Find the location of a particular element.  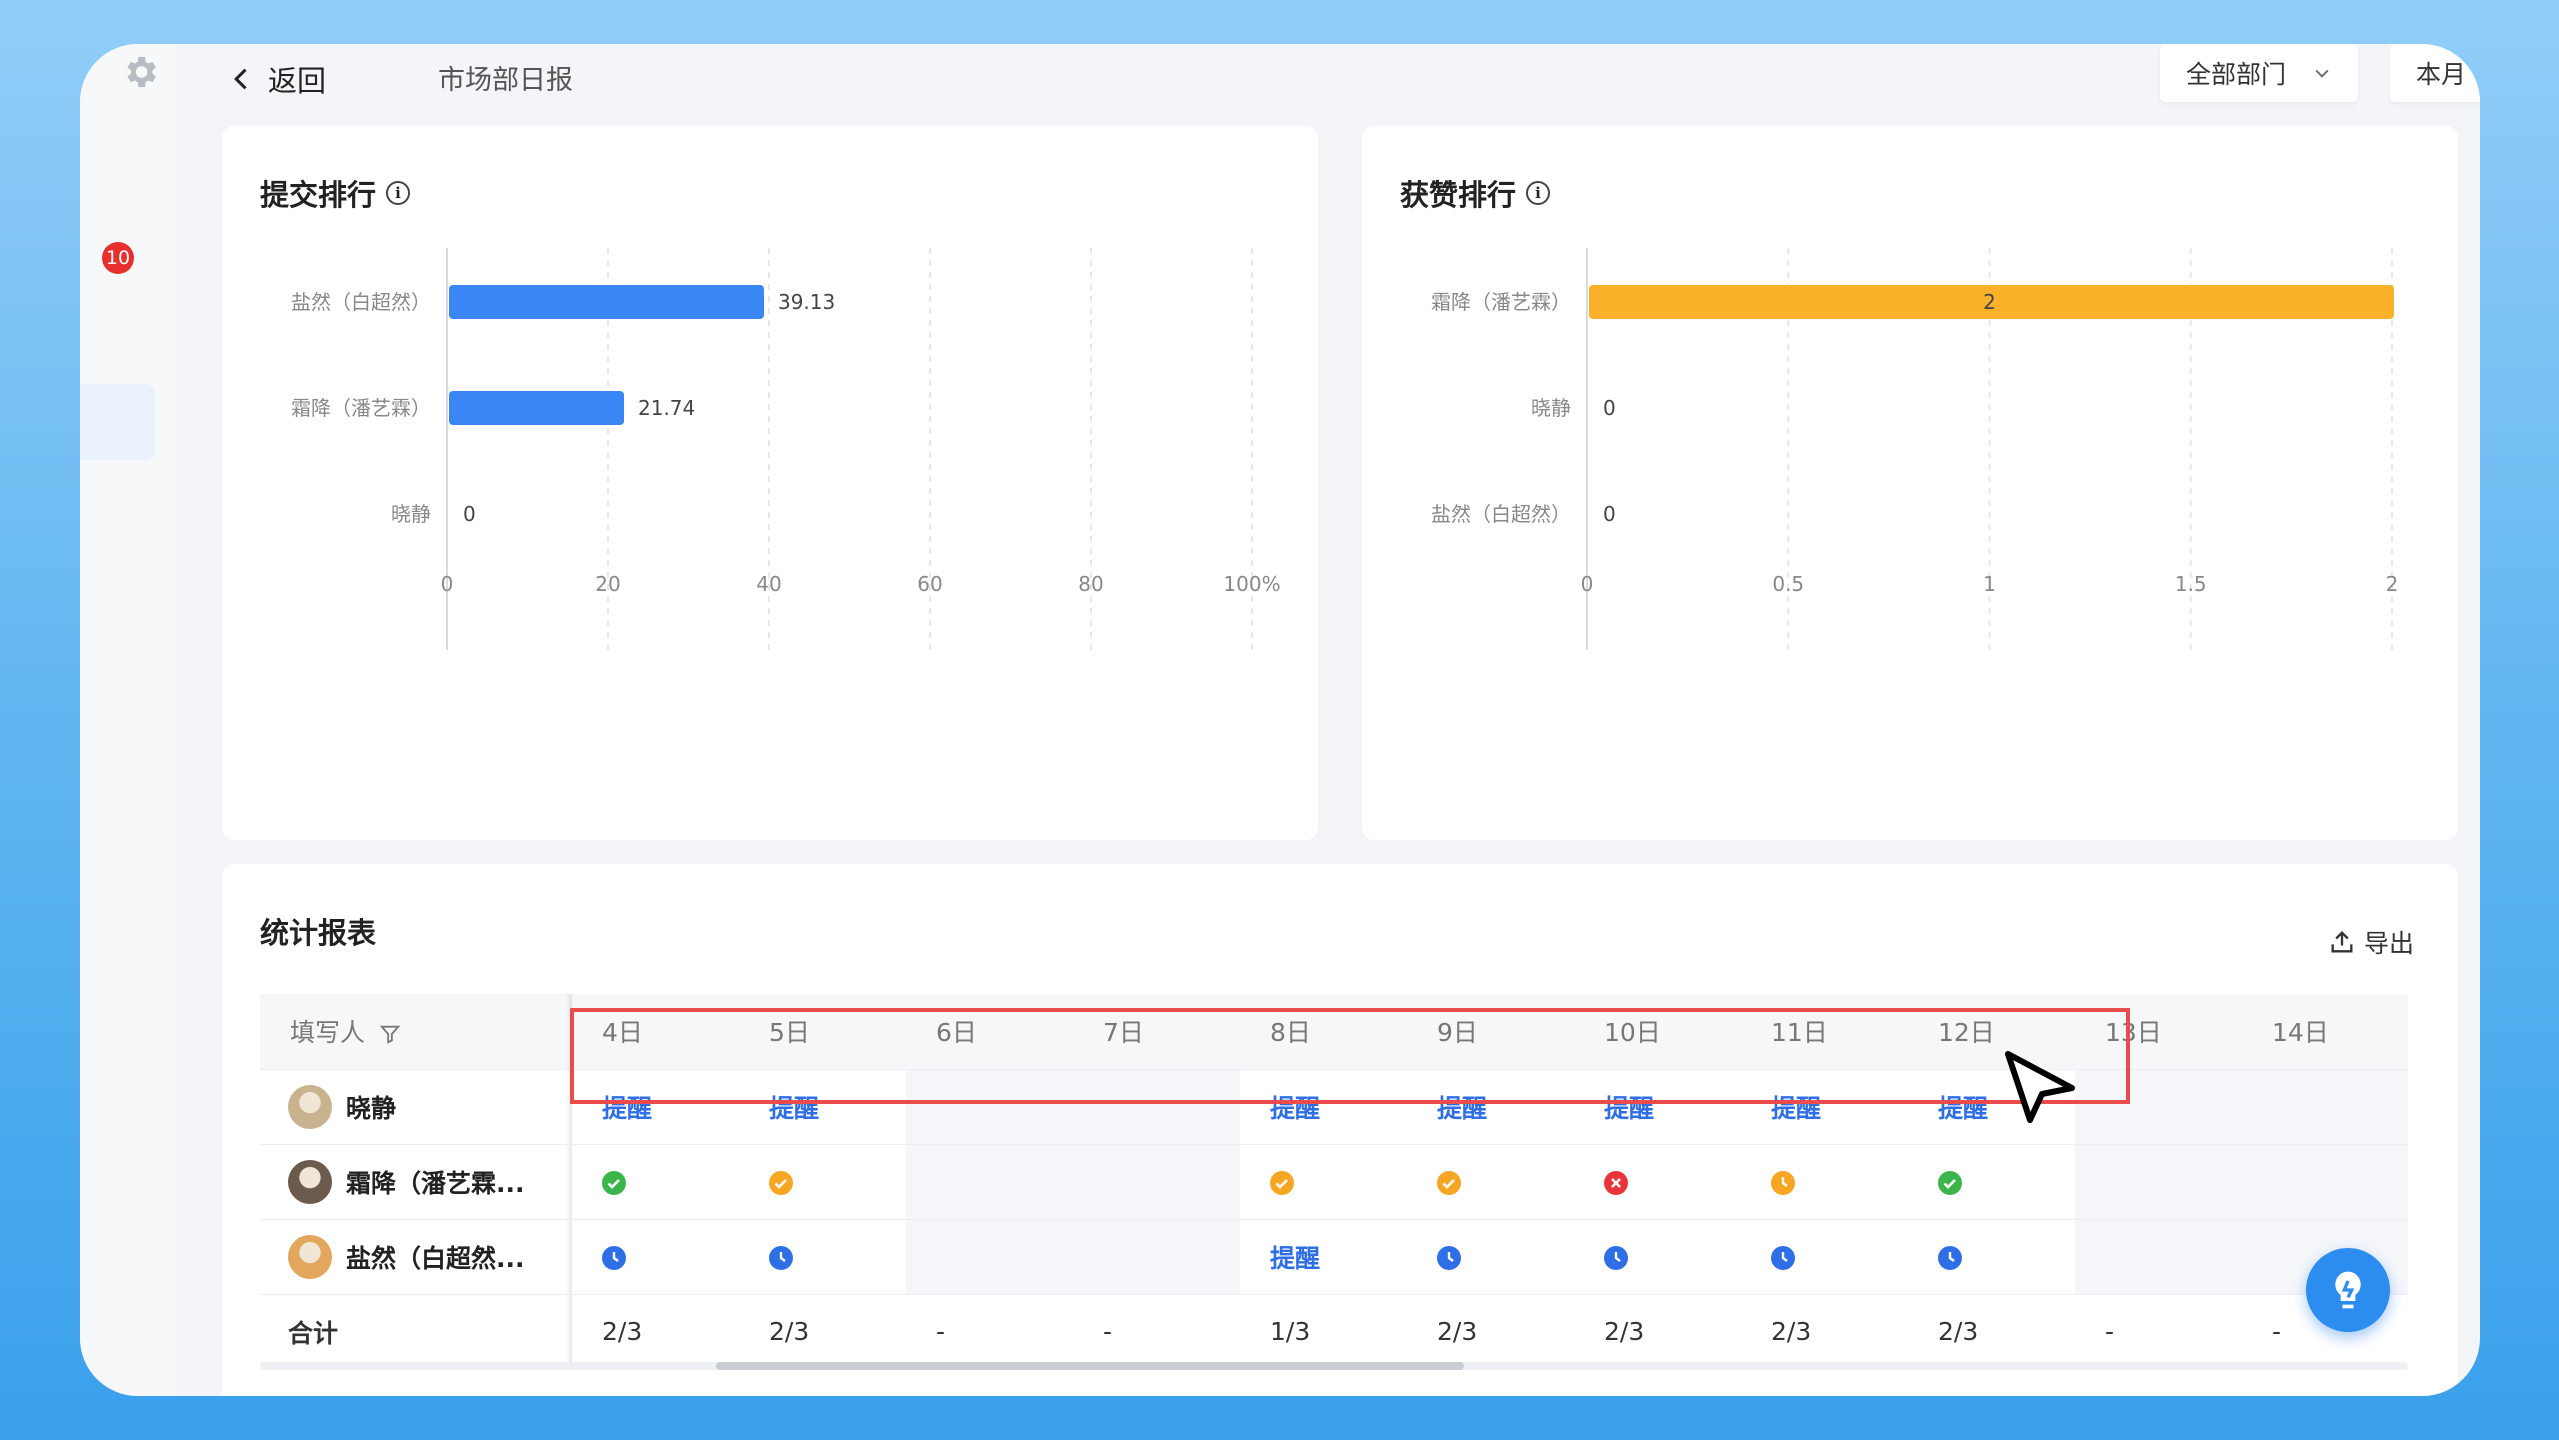

submission-x-tick-label: 0 is located at coordinates (447, 584).